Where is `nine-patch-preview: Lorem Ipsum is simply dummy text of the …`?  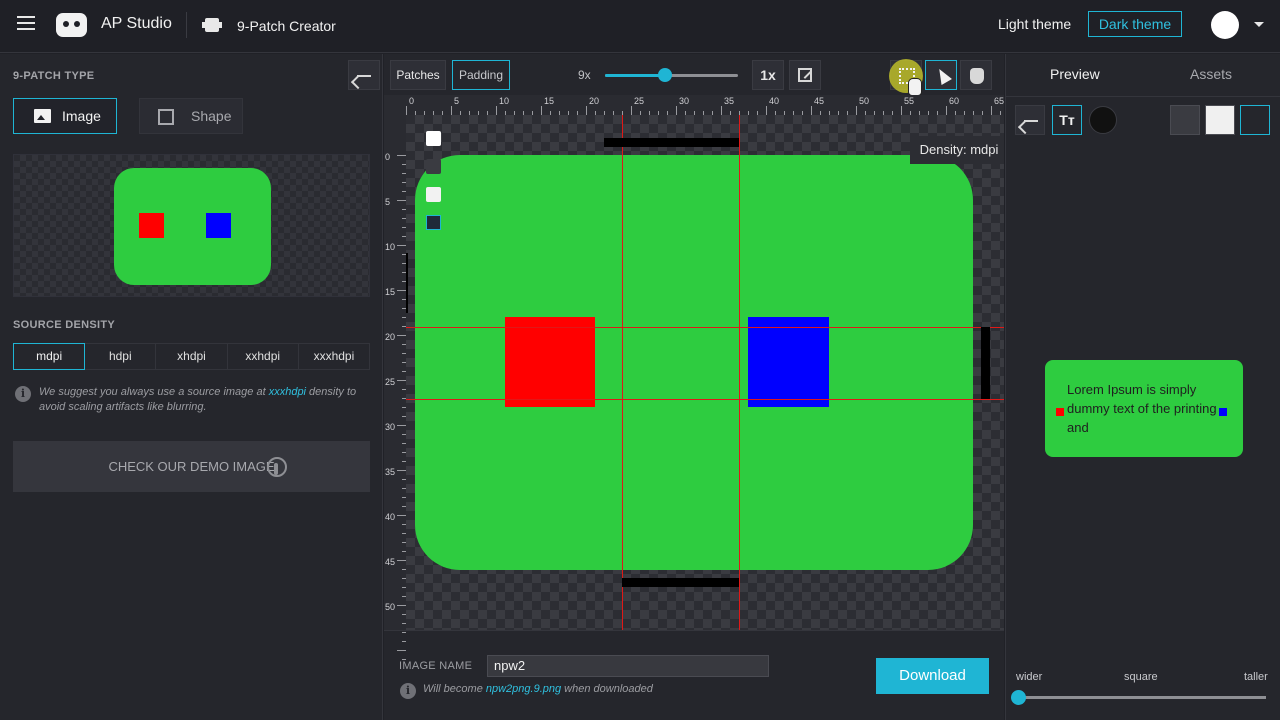 nine-patch-preview: Lorem Ipsum is simply dummy text of the … is located at coordinates (1144, 408).